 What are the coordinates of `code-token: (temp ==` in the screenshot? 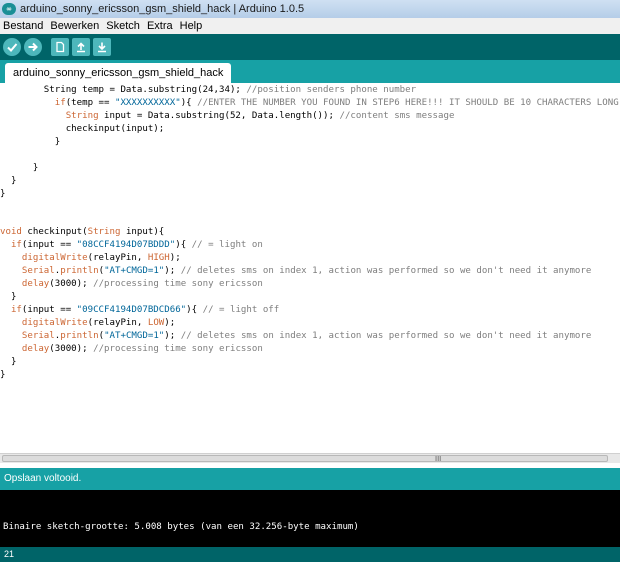 It's located at (90, 102).